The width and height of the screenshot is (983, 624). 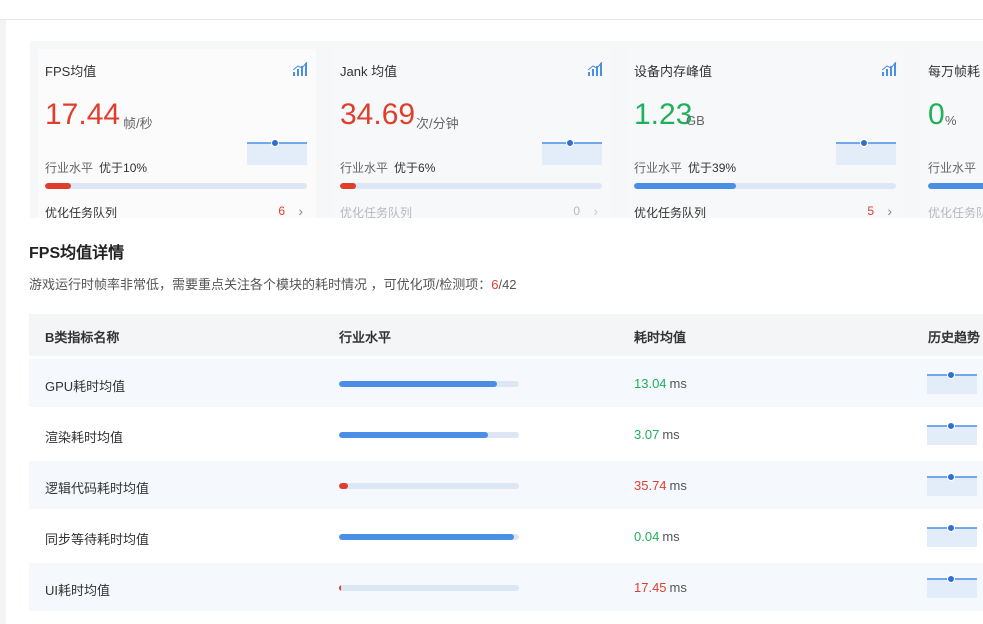 I want to click on industry-level: 行业水平, so click(x=955, y=167).